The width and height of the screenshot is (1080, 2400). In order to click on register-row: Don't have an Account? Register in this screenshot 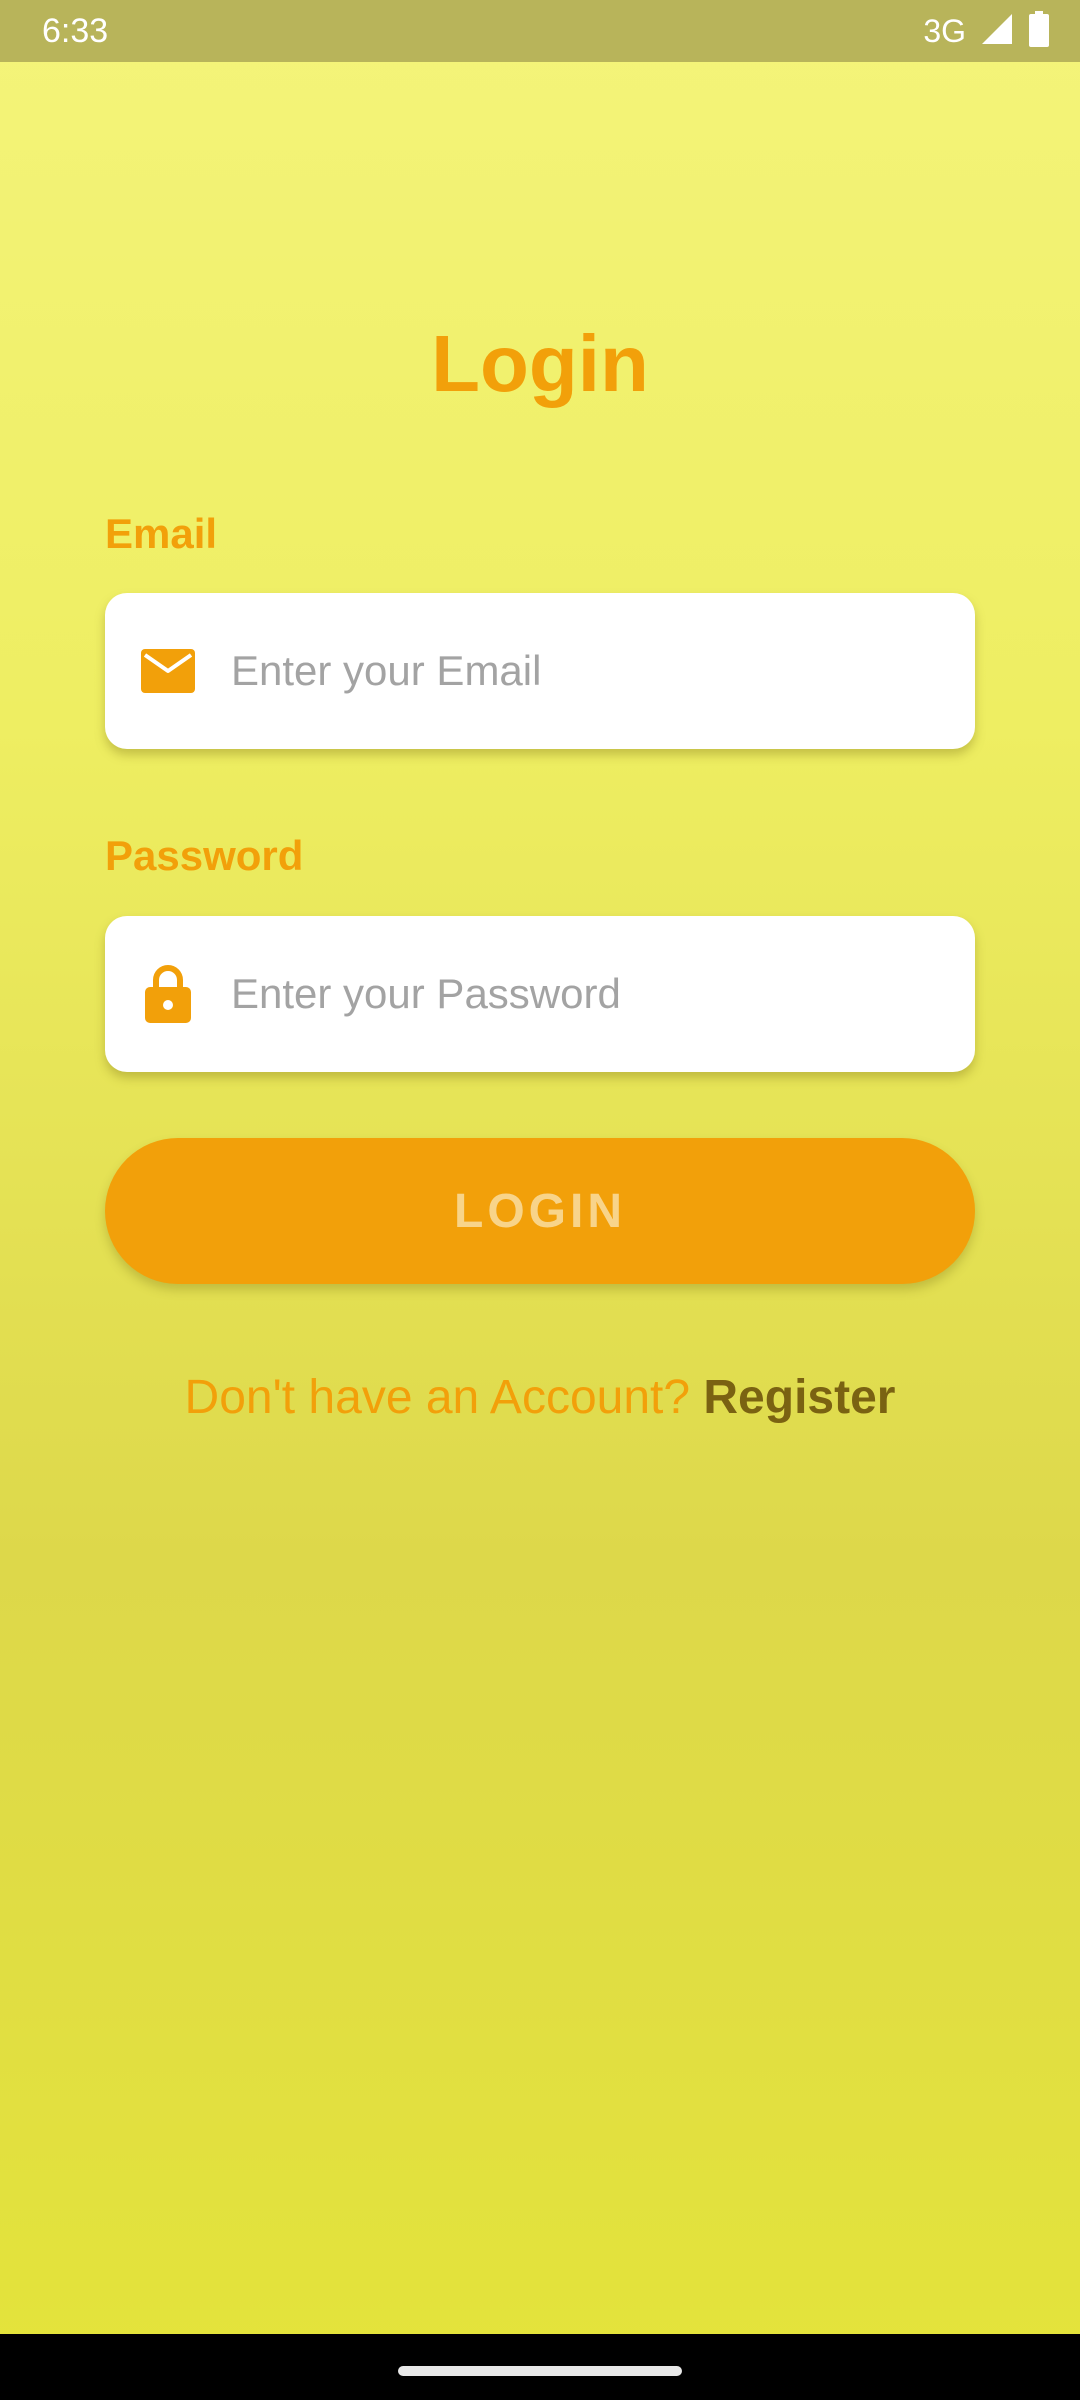, I will do `click(540, 1398)`.